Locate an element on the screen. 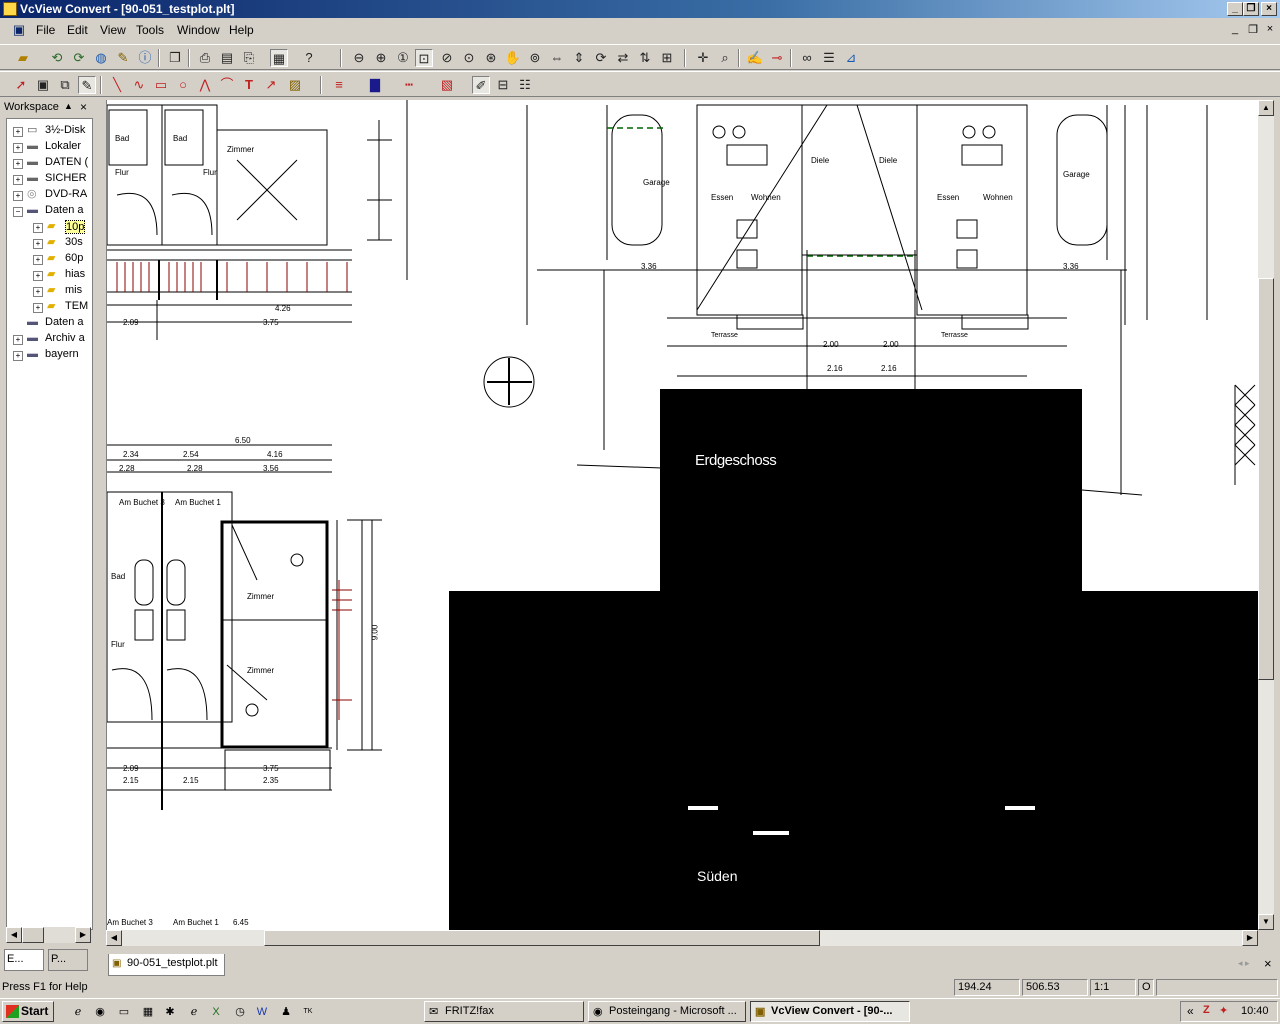 The width and height of the screenshot is (1280, 1024). word-icon: W is located at coordinates (262, 1012).